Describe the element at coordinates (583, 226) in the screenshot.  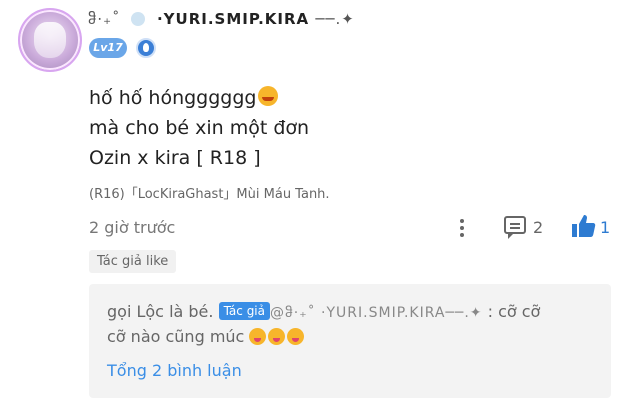
I see `thumbs-up-icon` at that location.